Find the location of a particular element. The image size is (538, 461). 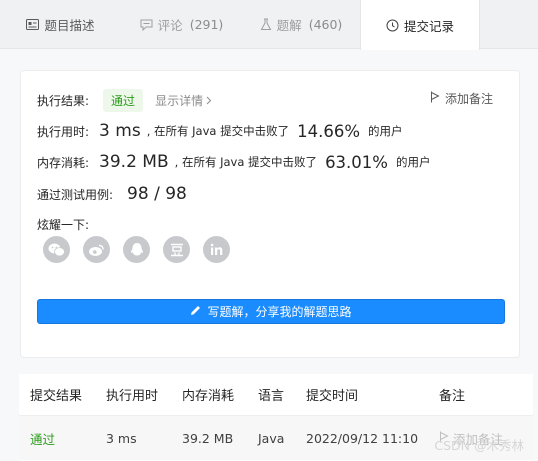

qq-icon is located at coordinates (136, 249).